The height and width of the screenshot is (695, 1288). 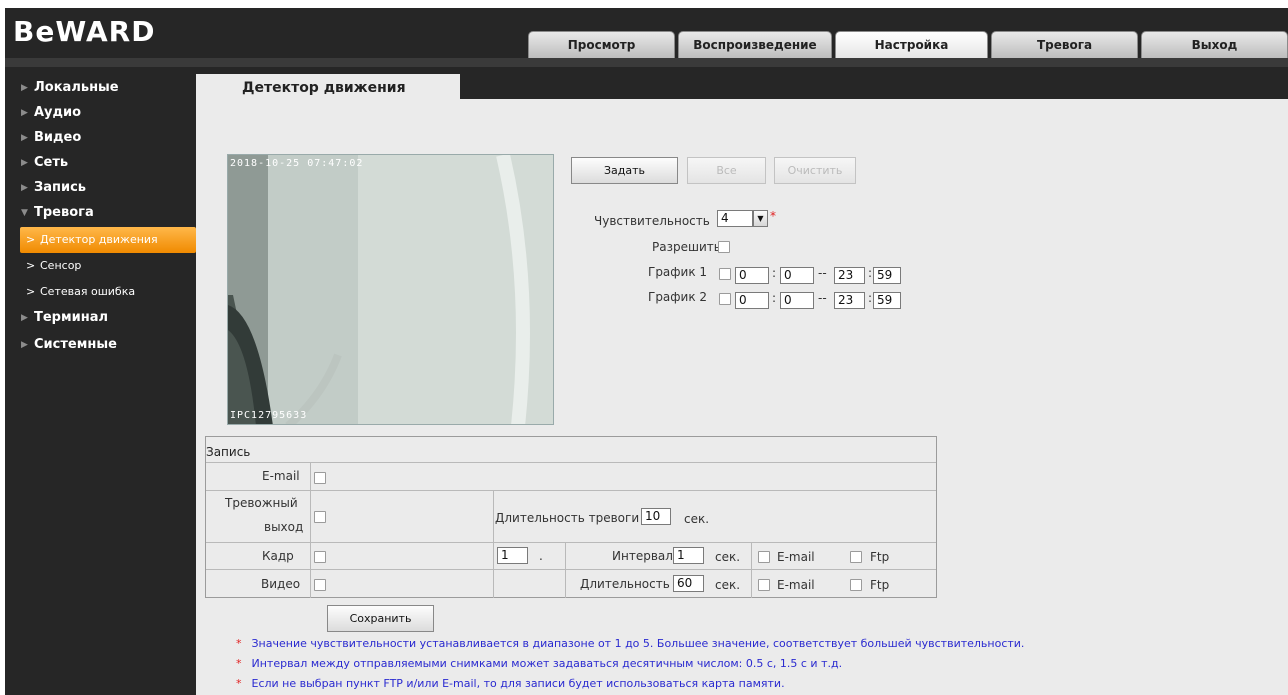 I want to click on schedule1-start-minute: 0, so click(x=797, y=275).